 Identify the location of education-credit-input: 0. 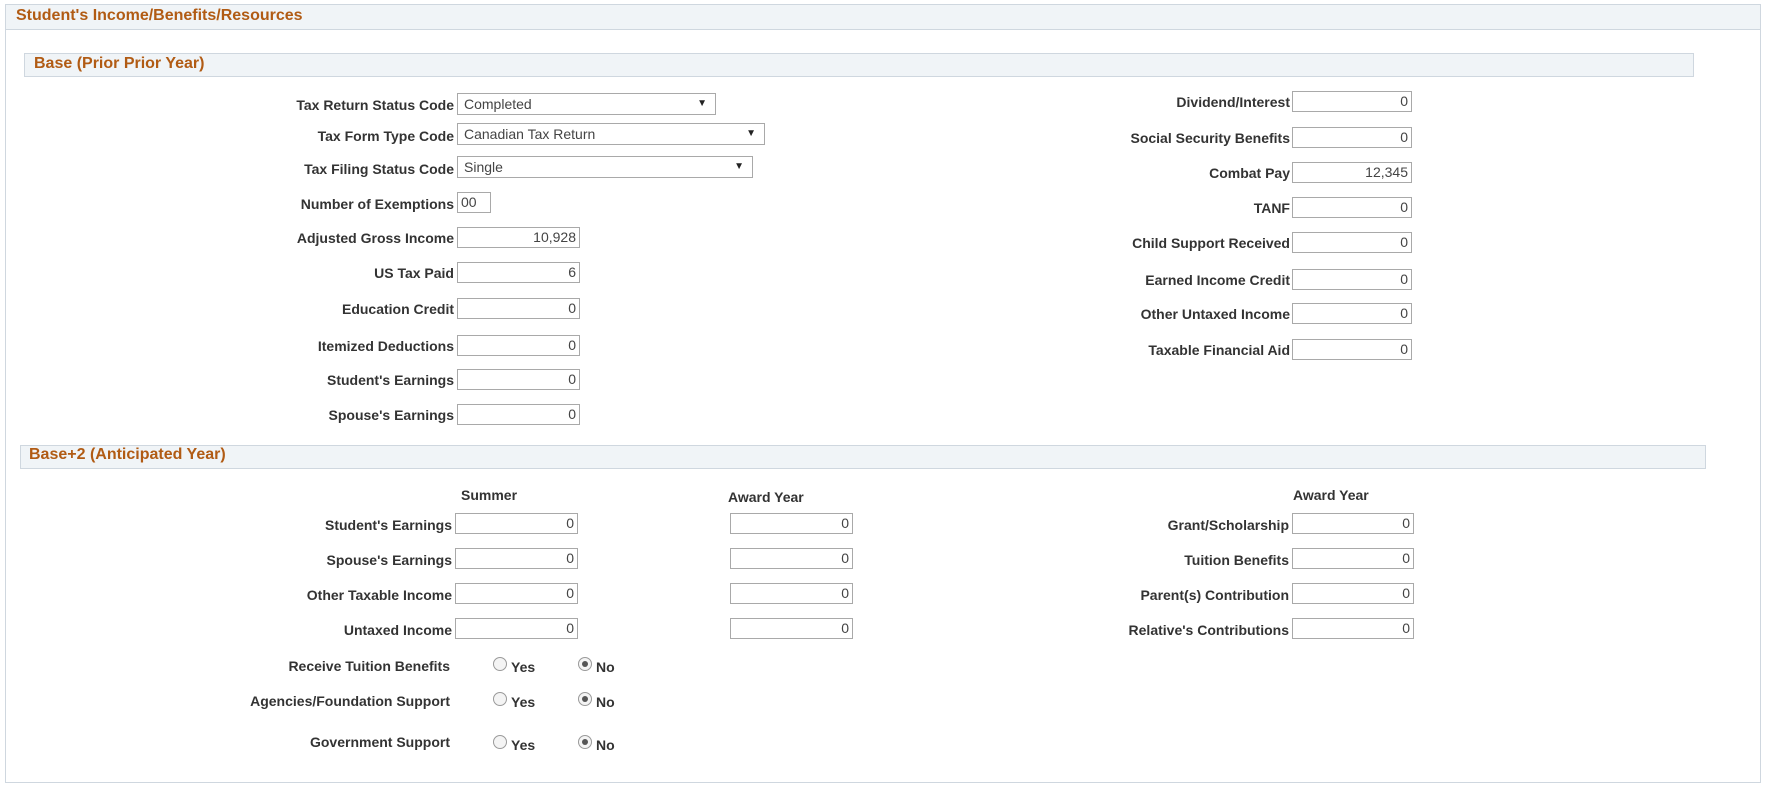
(518, 308).